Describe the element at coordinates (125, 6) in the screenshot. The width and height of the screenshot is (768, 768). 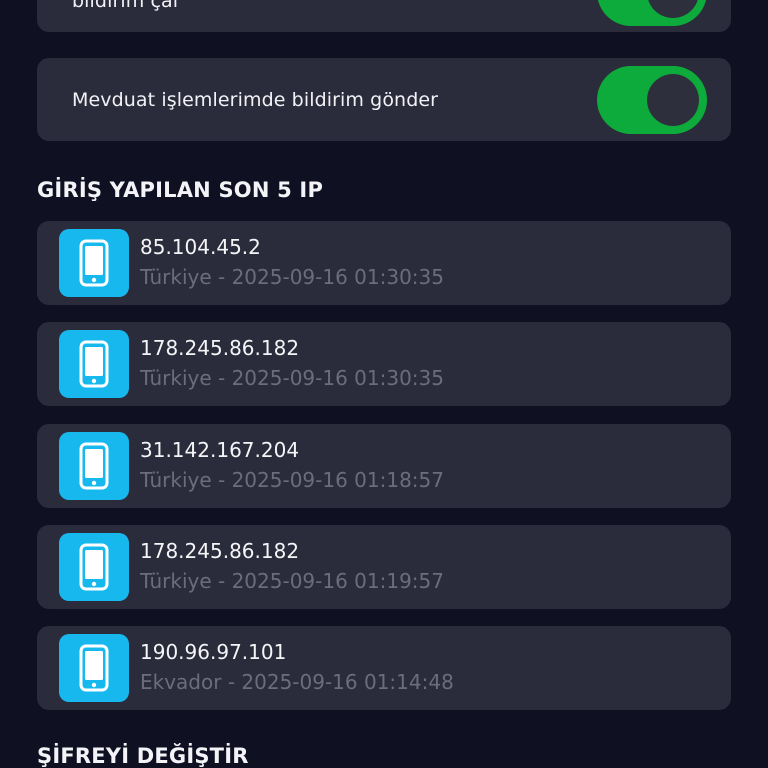
I see `notification-toggle-label: bildirim çal` at that location.